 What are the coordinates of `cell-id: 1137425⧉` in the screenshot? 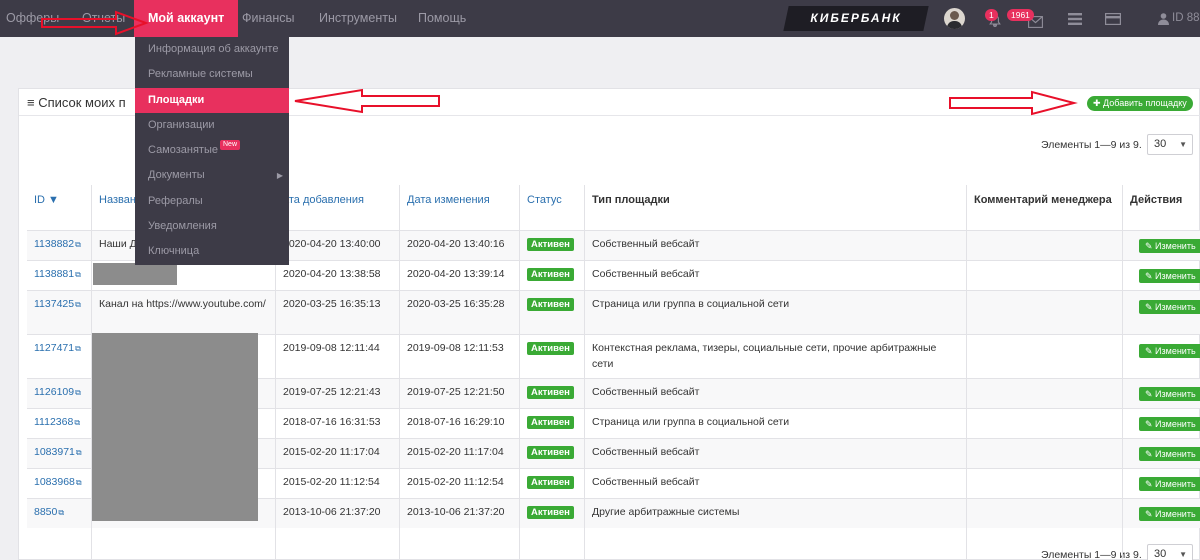 It's located at (59, 302).